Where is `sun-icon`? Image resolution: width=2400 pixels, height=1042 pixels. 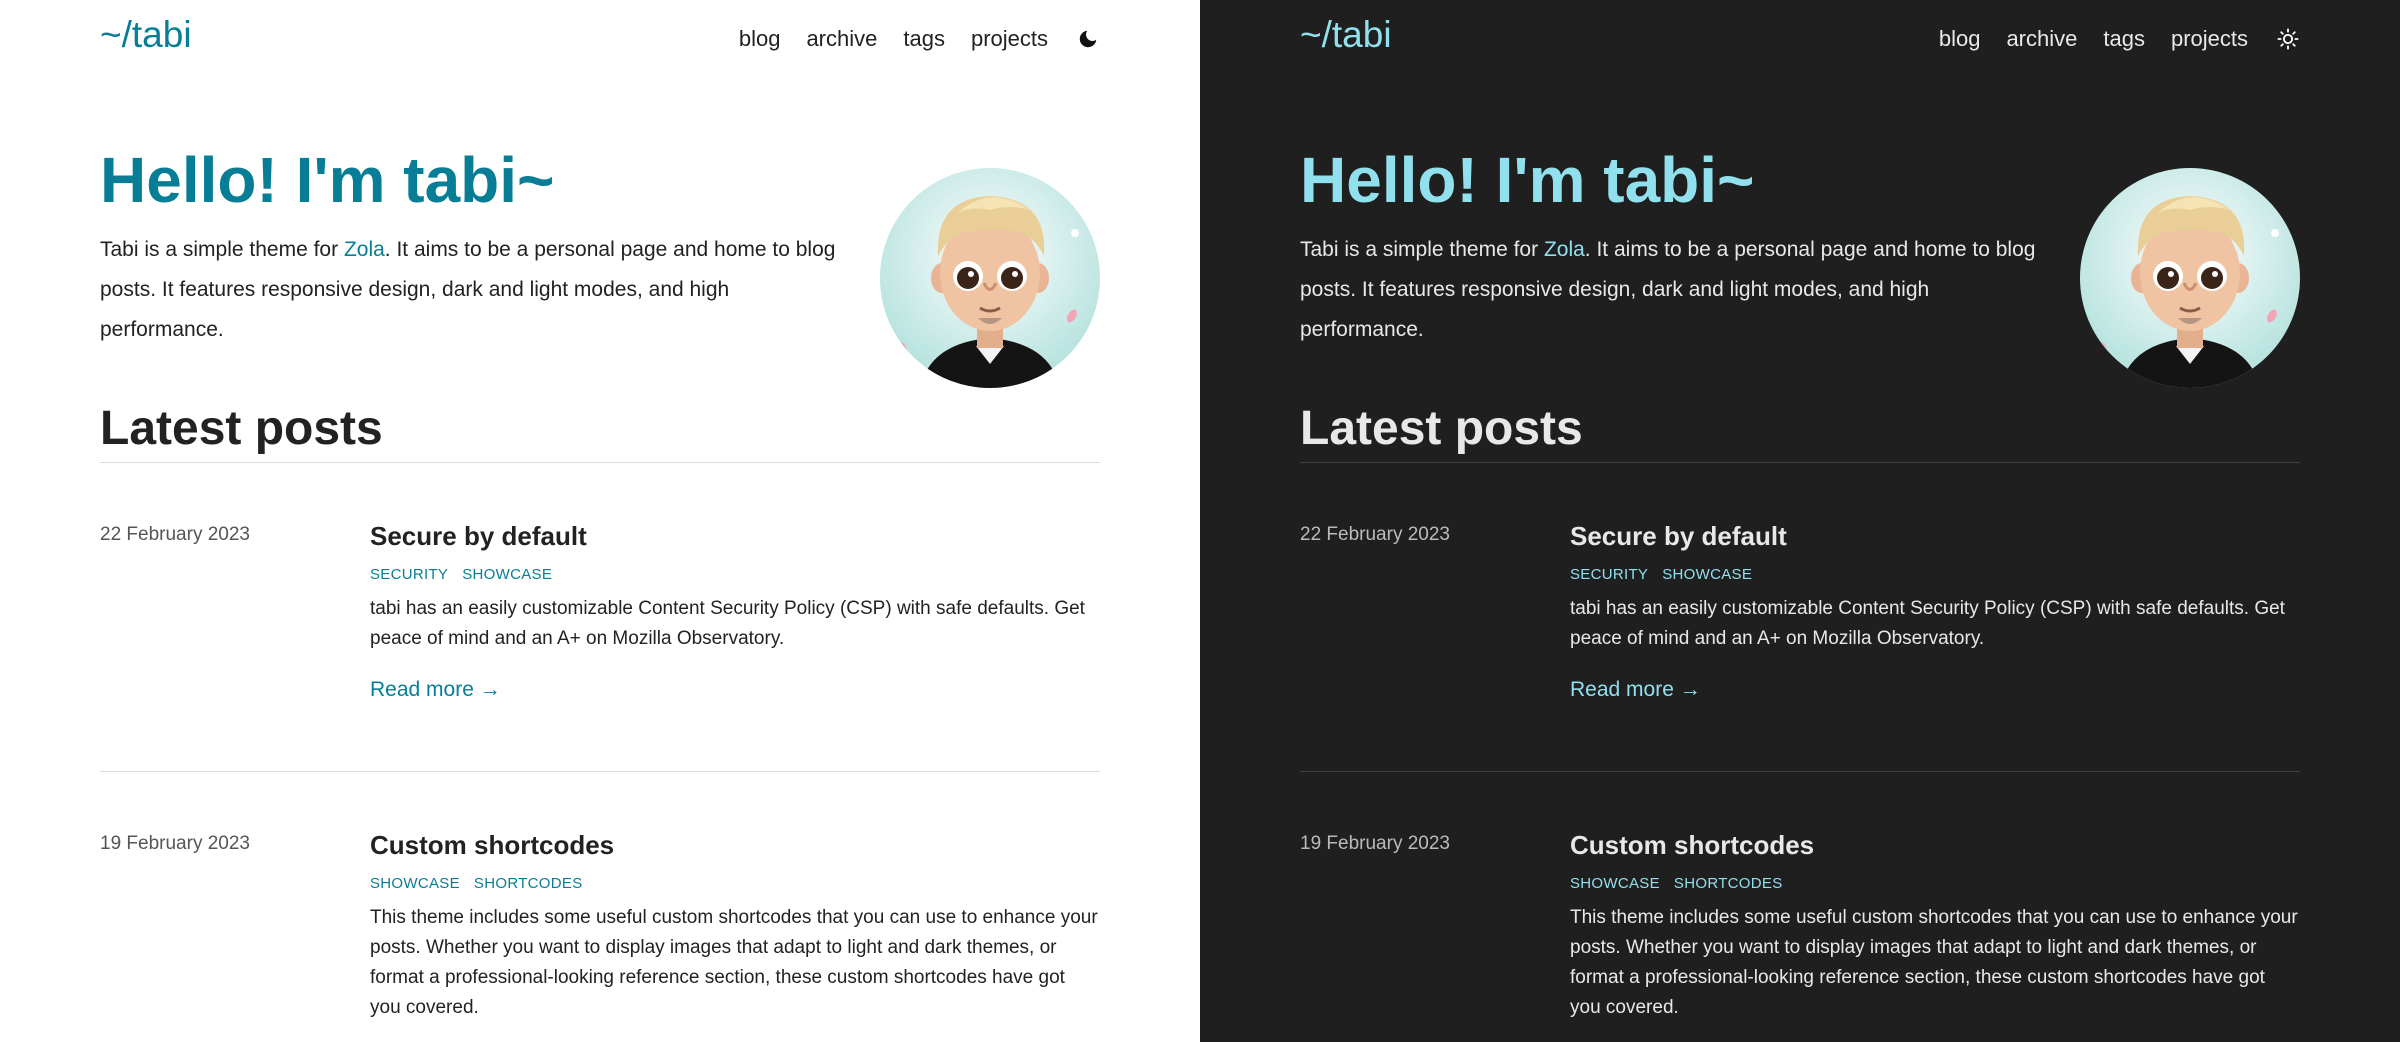
sun-icon is located at coordinates (2288, 39).